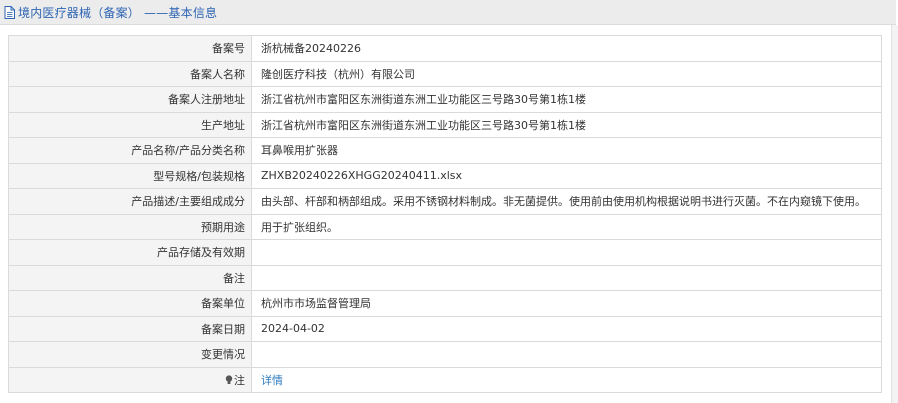 This screenshot has width=898, height=403. Describe the element at coordinates (566, 73) in the screenshot. I see `row-value: 隆创医疗科技（杭州）有限公司` at that location.